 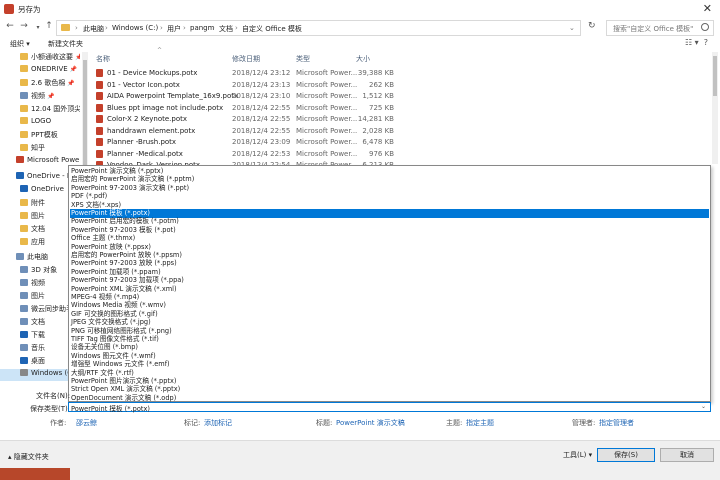 I want to click on cancel-button: 取消, so click(x=687, y=455).